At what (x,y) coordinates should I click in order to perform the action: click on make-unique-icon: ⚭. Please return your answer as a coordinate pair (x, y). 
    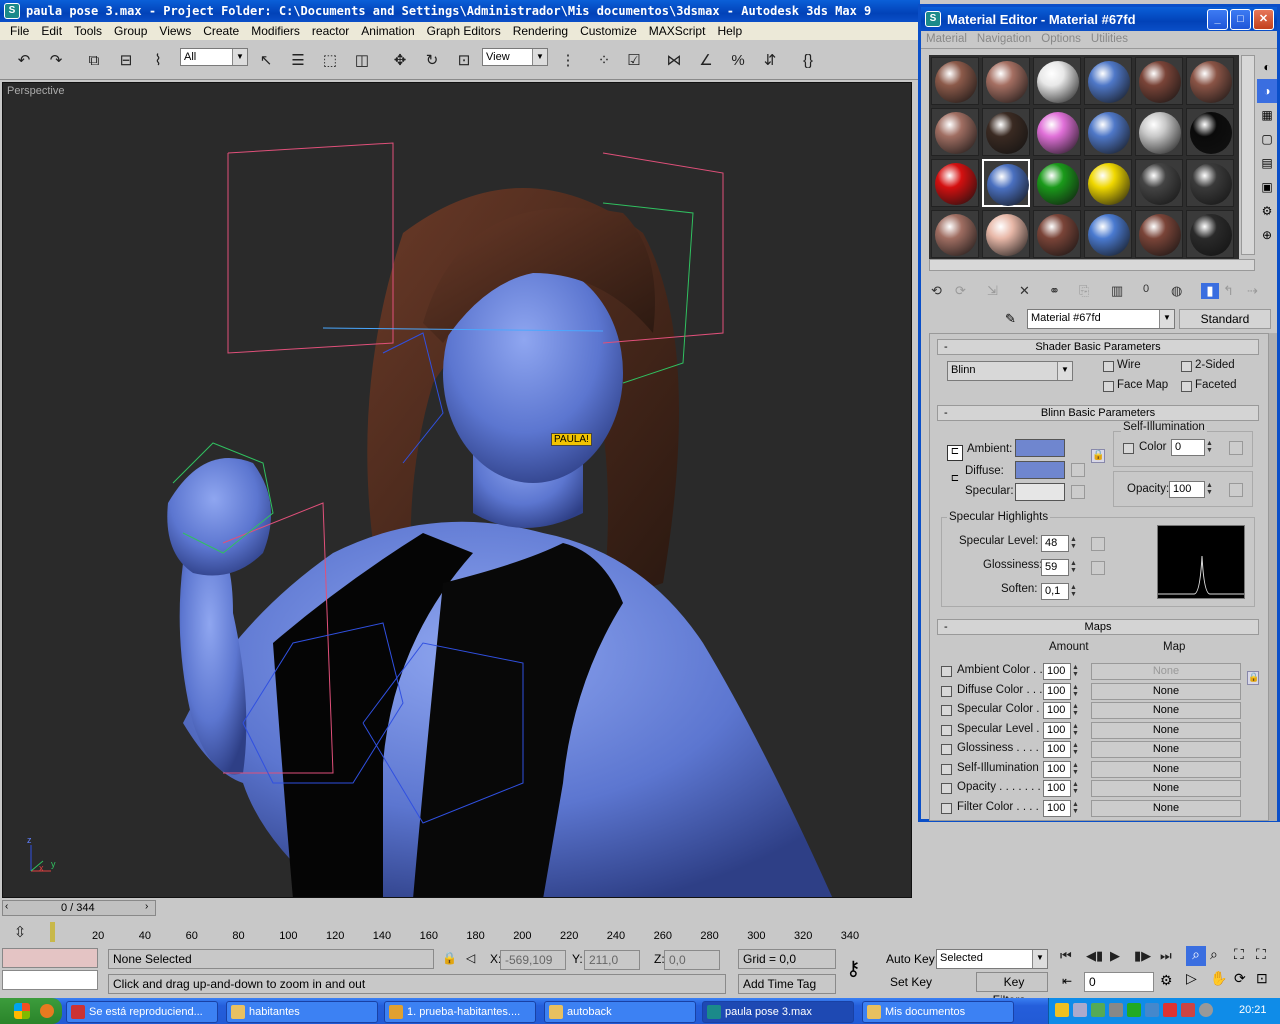
    Looking at the image, I should click on (1054, 291).